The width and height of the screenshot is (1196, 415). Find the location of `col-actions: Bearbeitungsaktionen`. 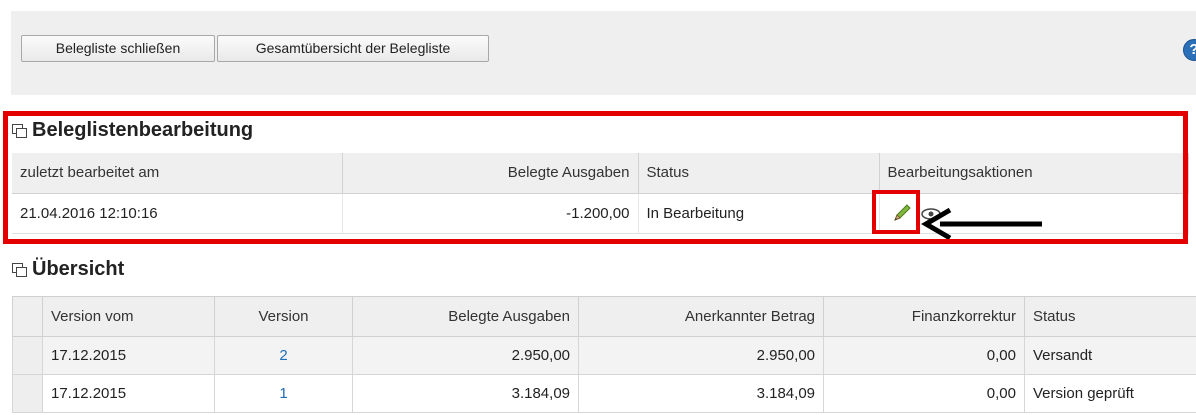

col-actions: Bearbeitungsaktionen is located at coordinates (1034, 173).